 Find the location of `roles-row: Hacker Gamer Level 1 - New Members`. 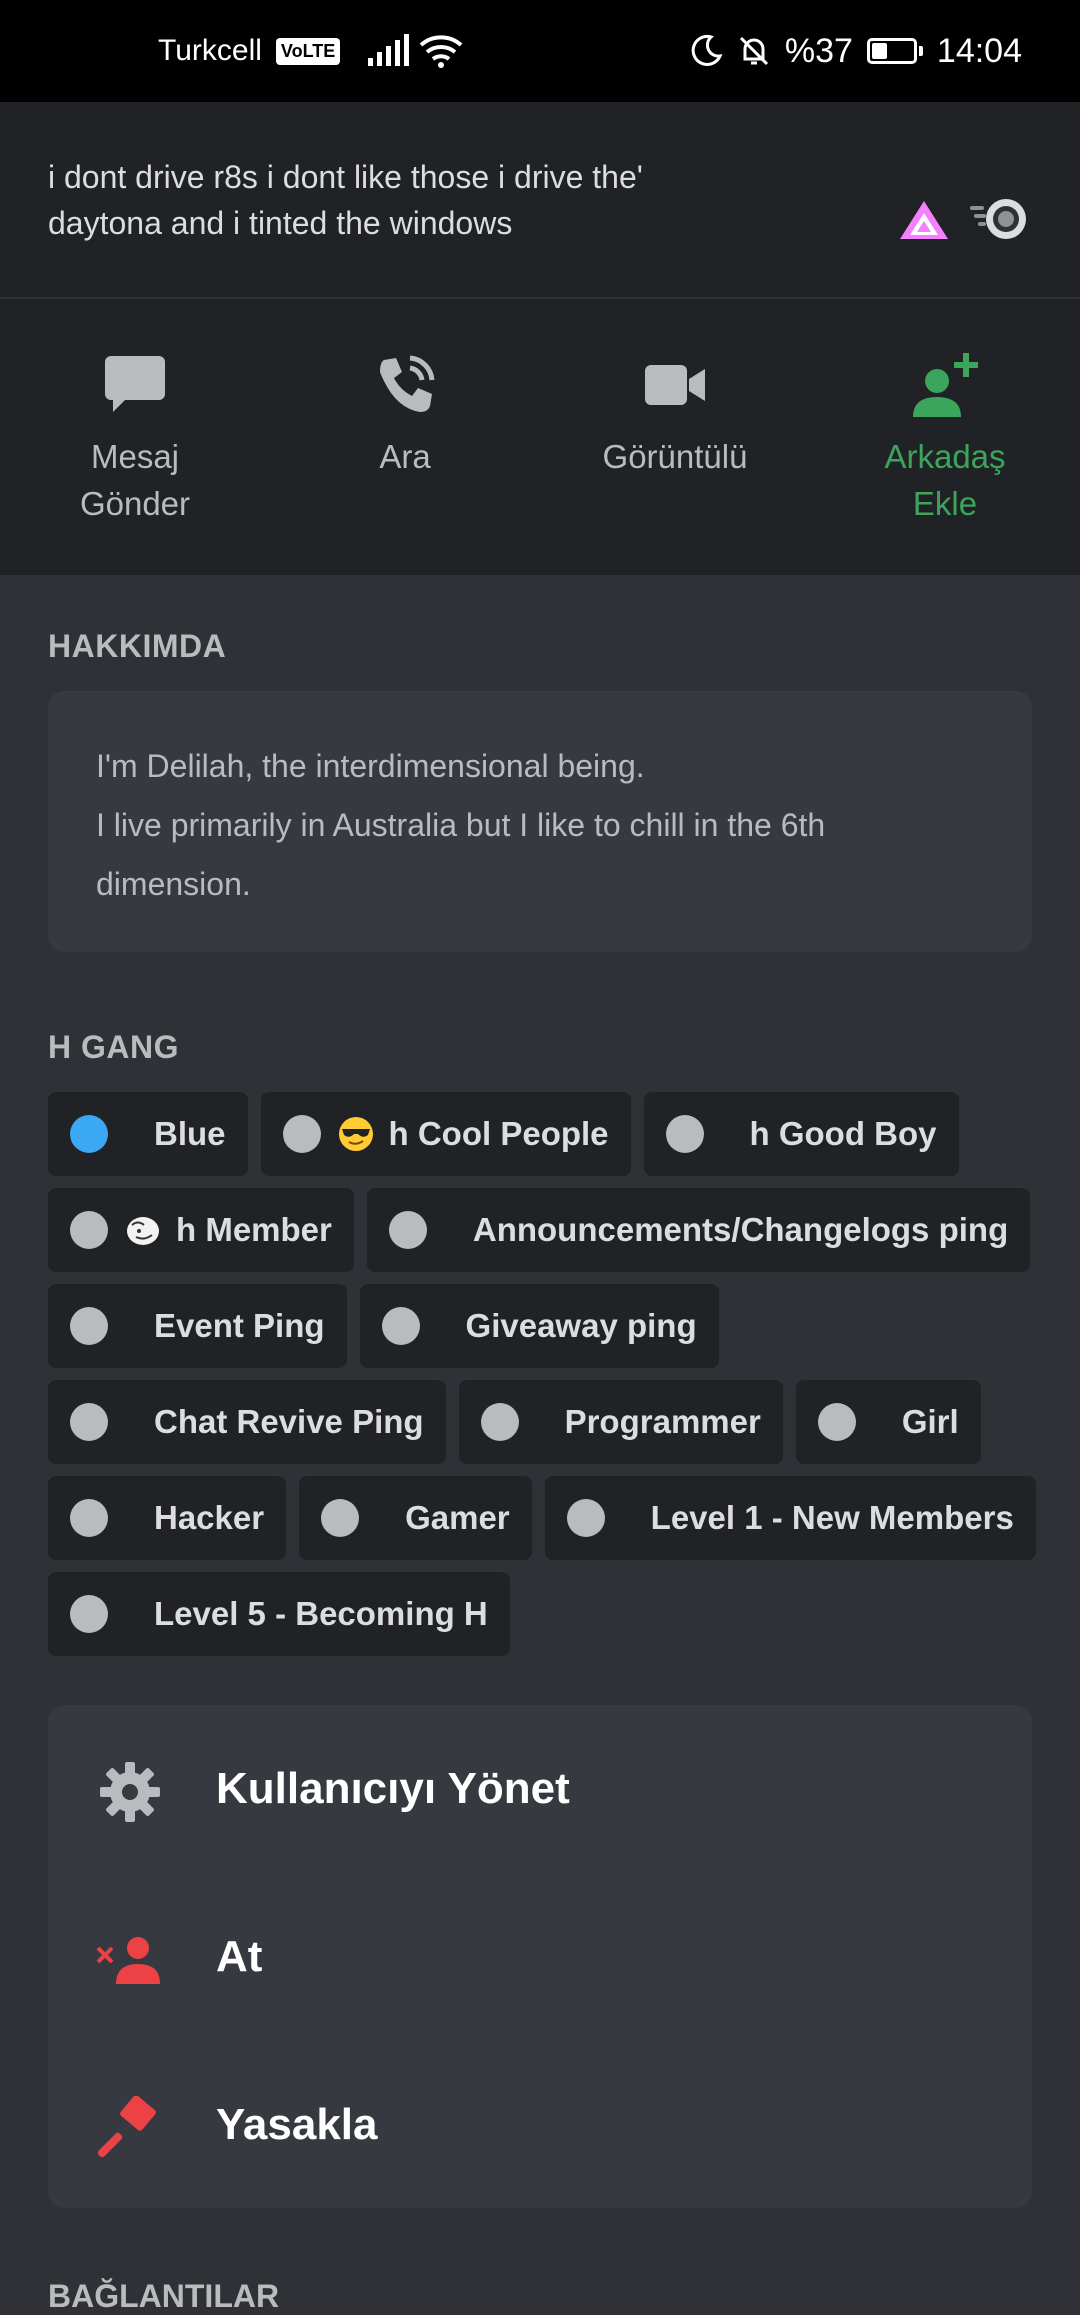

roles-row: Hacker Gamer Level 1 - New Members is located at coordinates (548, 1518).